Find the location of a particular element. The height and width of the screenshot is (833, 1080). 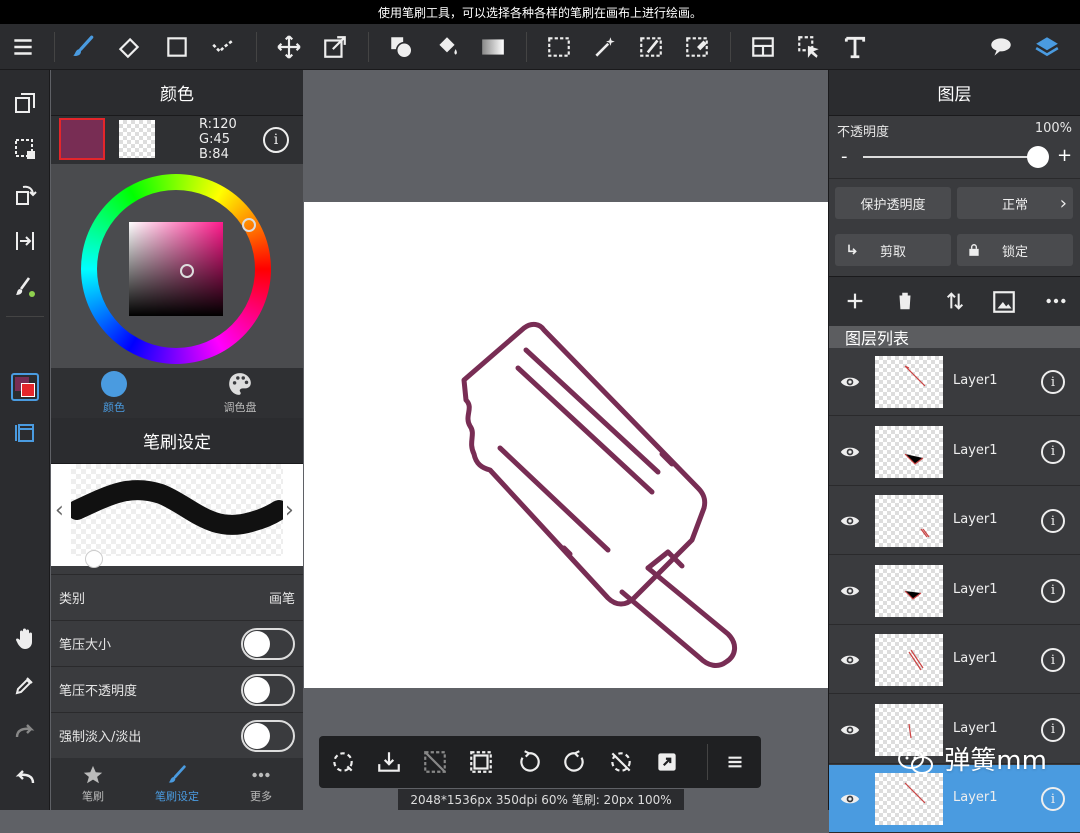

speech-bubble-icon is located at coordinates (1001, 47).